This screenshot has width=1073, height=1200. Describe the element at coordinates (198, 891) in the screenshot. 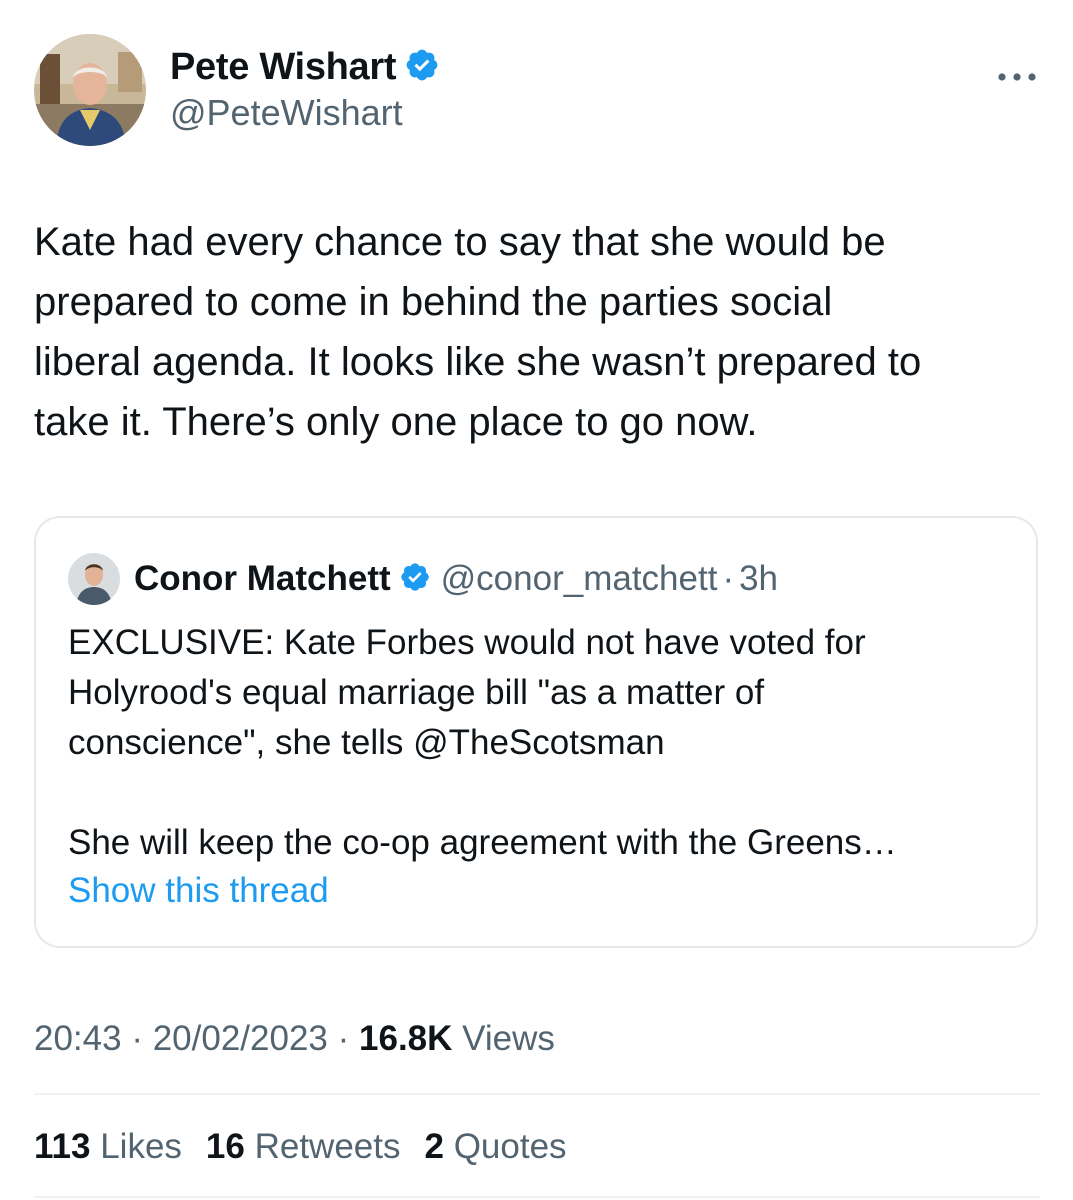

I see `show-thread-link: Show this thread` at that location.